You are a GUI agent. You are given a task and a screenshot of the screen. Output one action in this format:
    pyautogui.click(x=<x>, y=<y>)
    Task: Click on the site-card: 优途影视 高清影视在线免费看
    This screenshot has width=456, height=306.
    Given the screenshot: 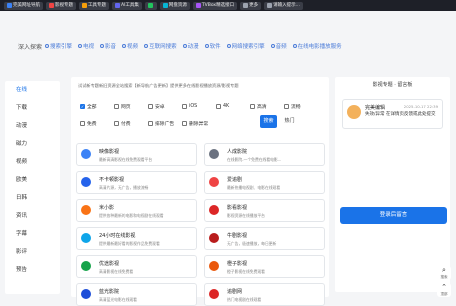 What is the action you would take?
    pyautogui.click(x=136, y=266)
    